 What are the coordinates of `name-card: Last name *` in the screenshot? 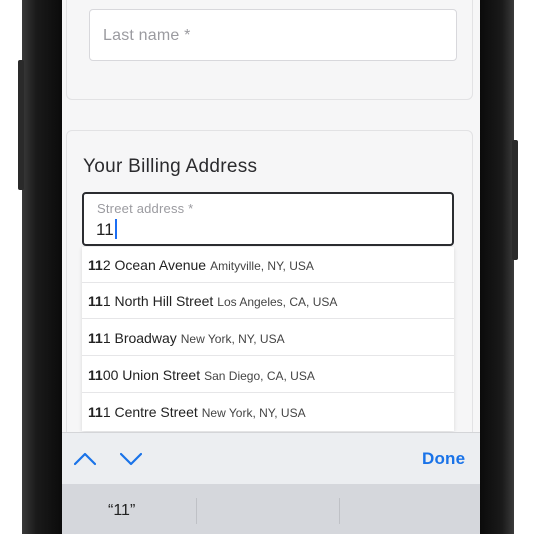 It's located at (269, 50).